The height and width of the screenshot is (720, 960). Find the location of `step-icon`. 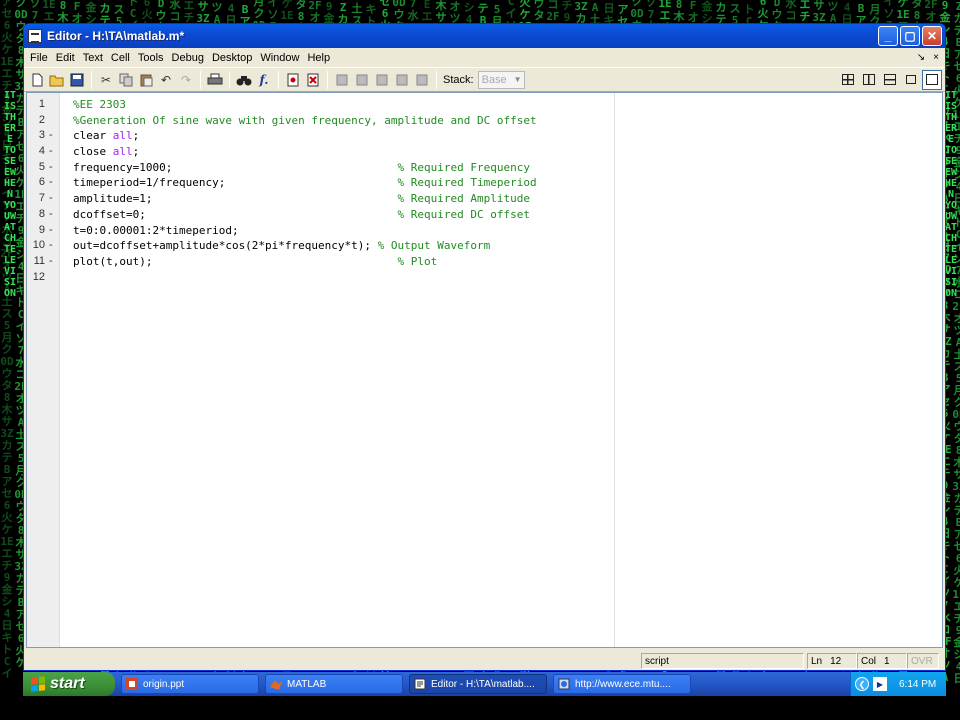

step-icon is located at coordinates (342, 80).